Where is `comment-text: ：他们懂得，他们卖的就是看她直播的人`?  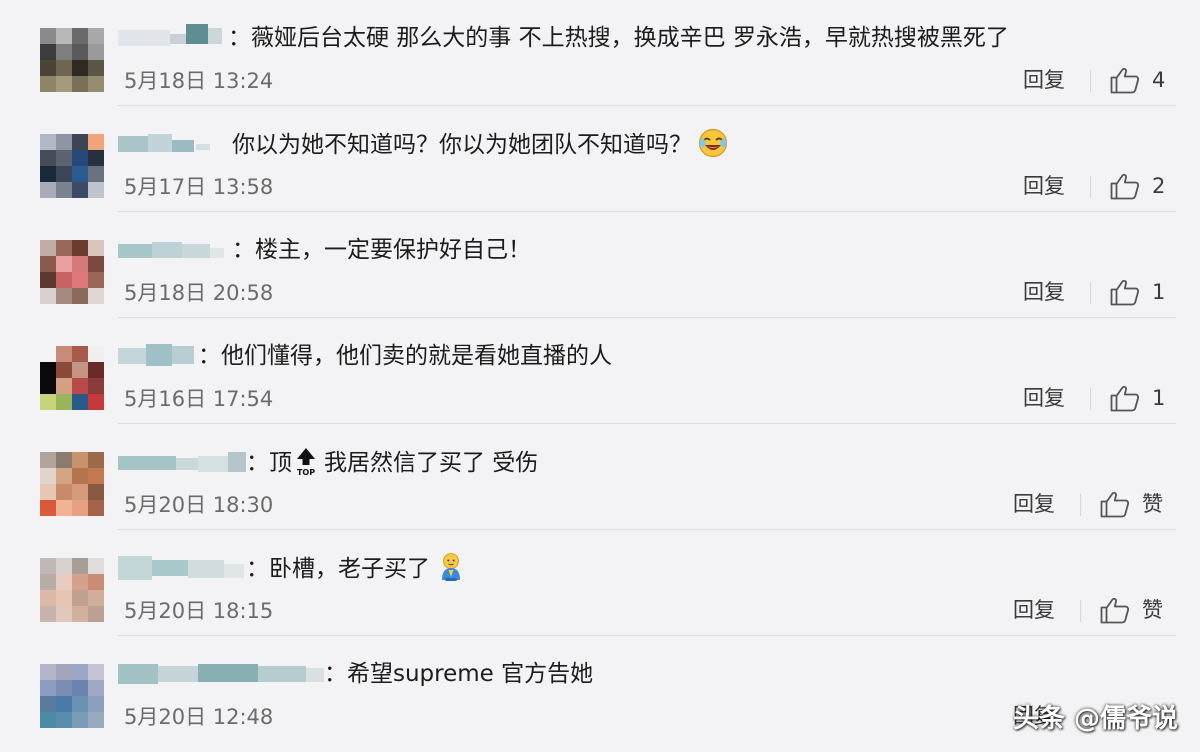
comment-text: ：他们懂得，他们卖的就是看她直播的人 is located at coordinates (405, 356).